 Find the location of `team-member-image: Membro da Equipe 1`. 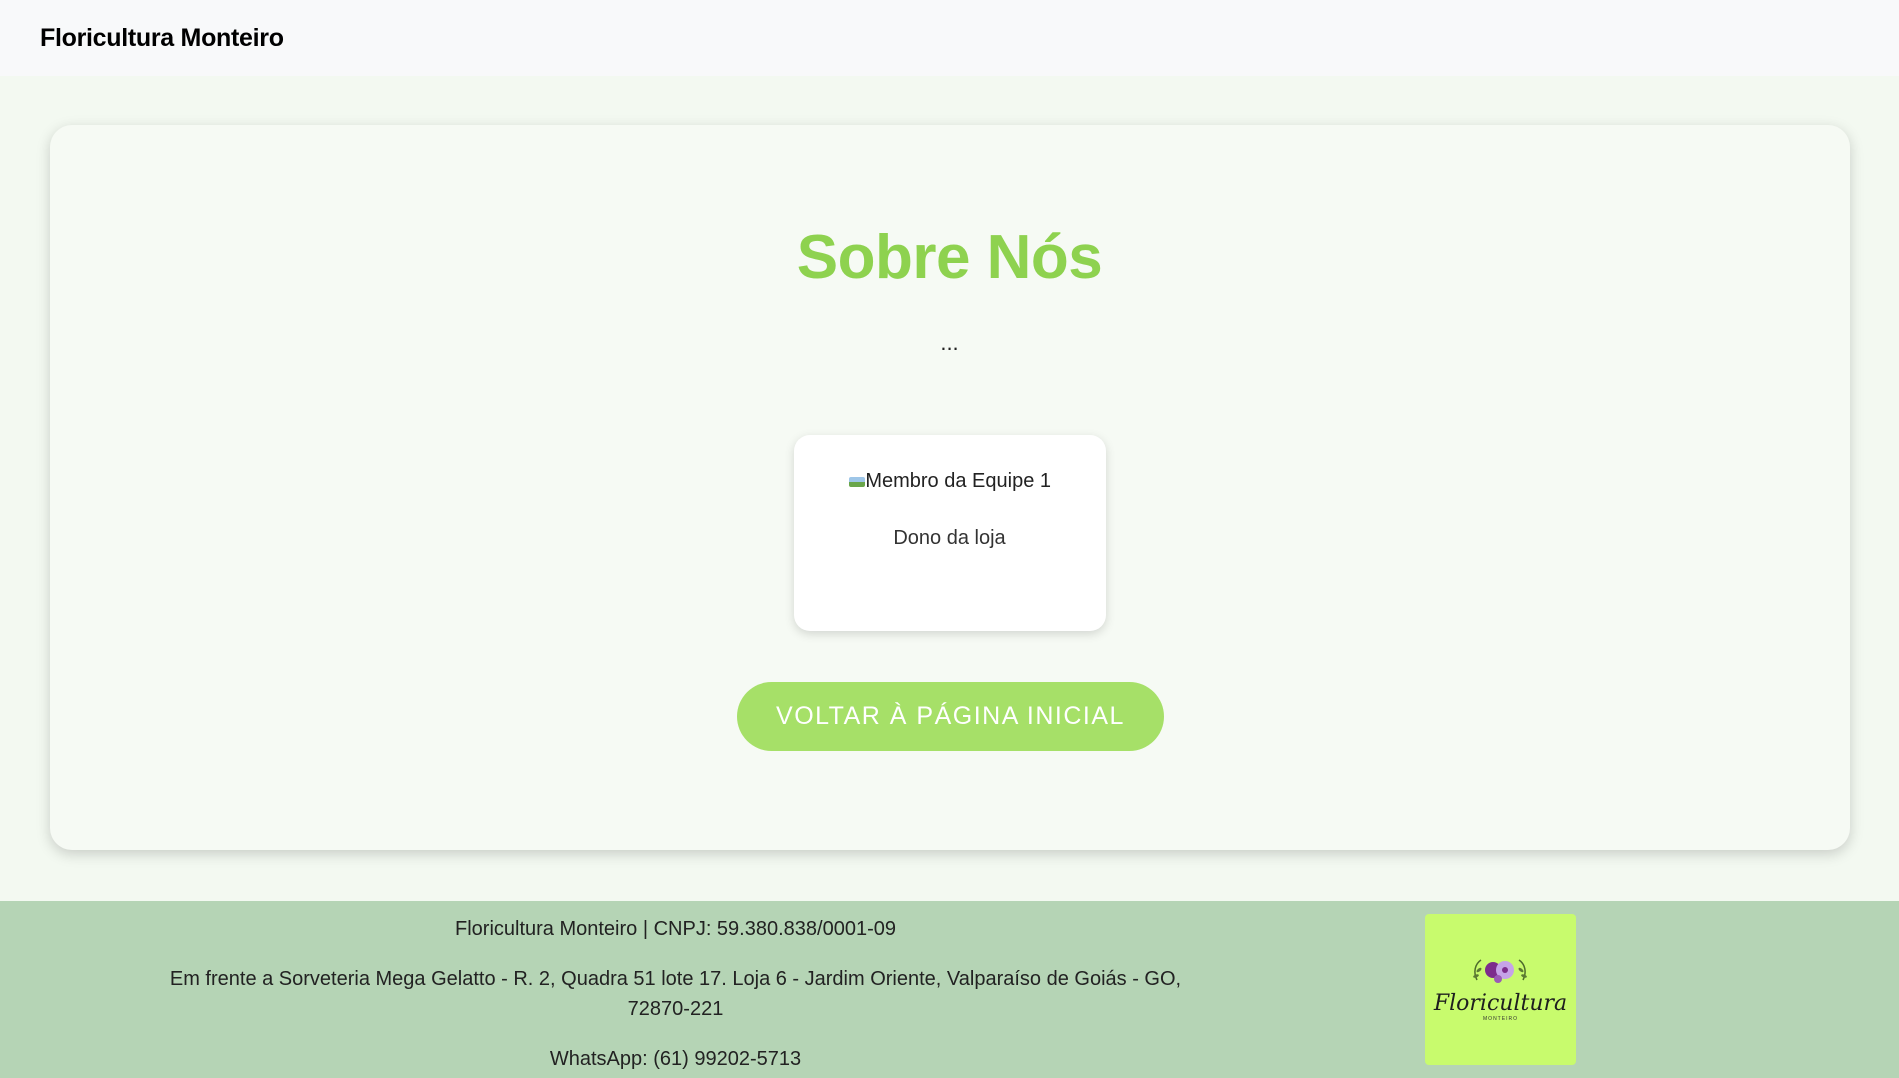

team-member-image: Membro da Equipe 1 is located at coordinates (950, 481).